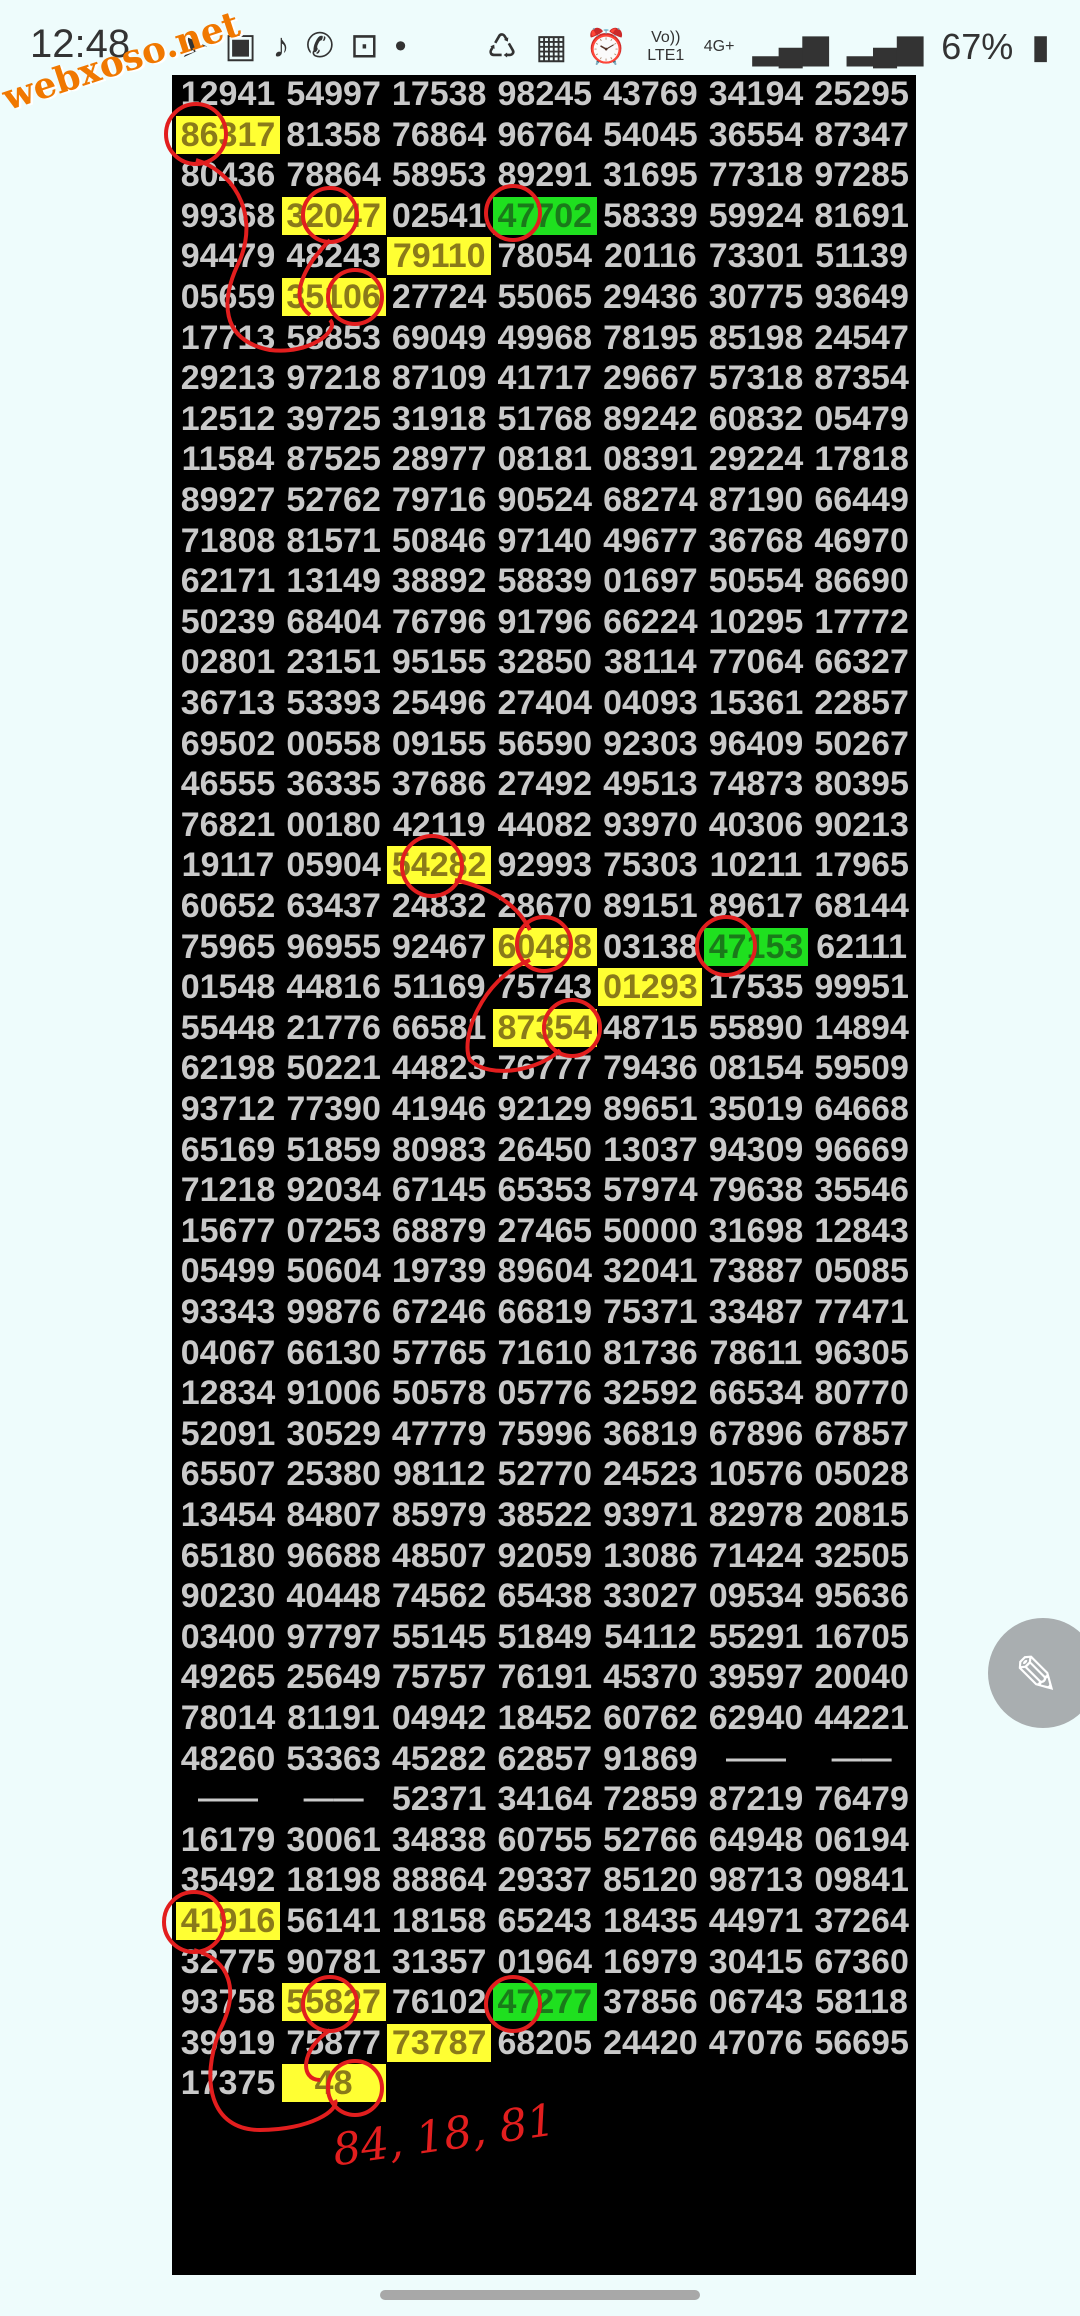 The width and height of the screenshot is (1080, 2316). I want to click on table-cell: 05499, so click(228, 1271).